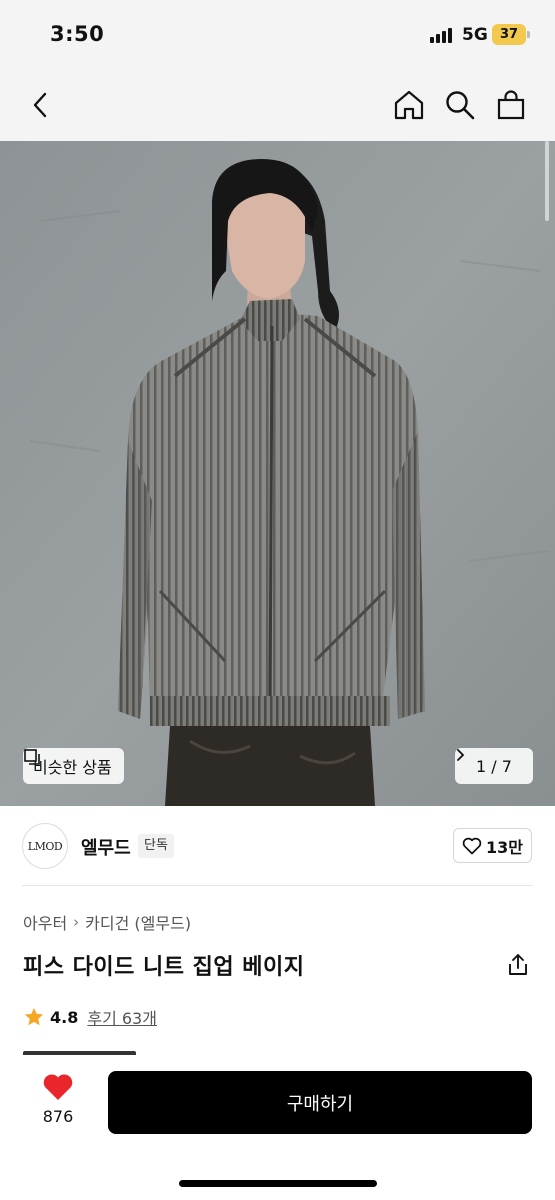 Image resolution: width=555 pixels, height=1200 pixels. Describe the element at coordinates (64, 1017) in the screenshot. I see `rating-score: 4.8` at that location.